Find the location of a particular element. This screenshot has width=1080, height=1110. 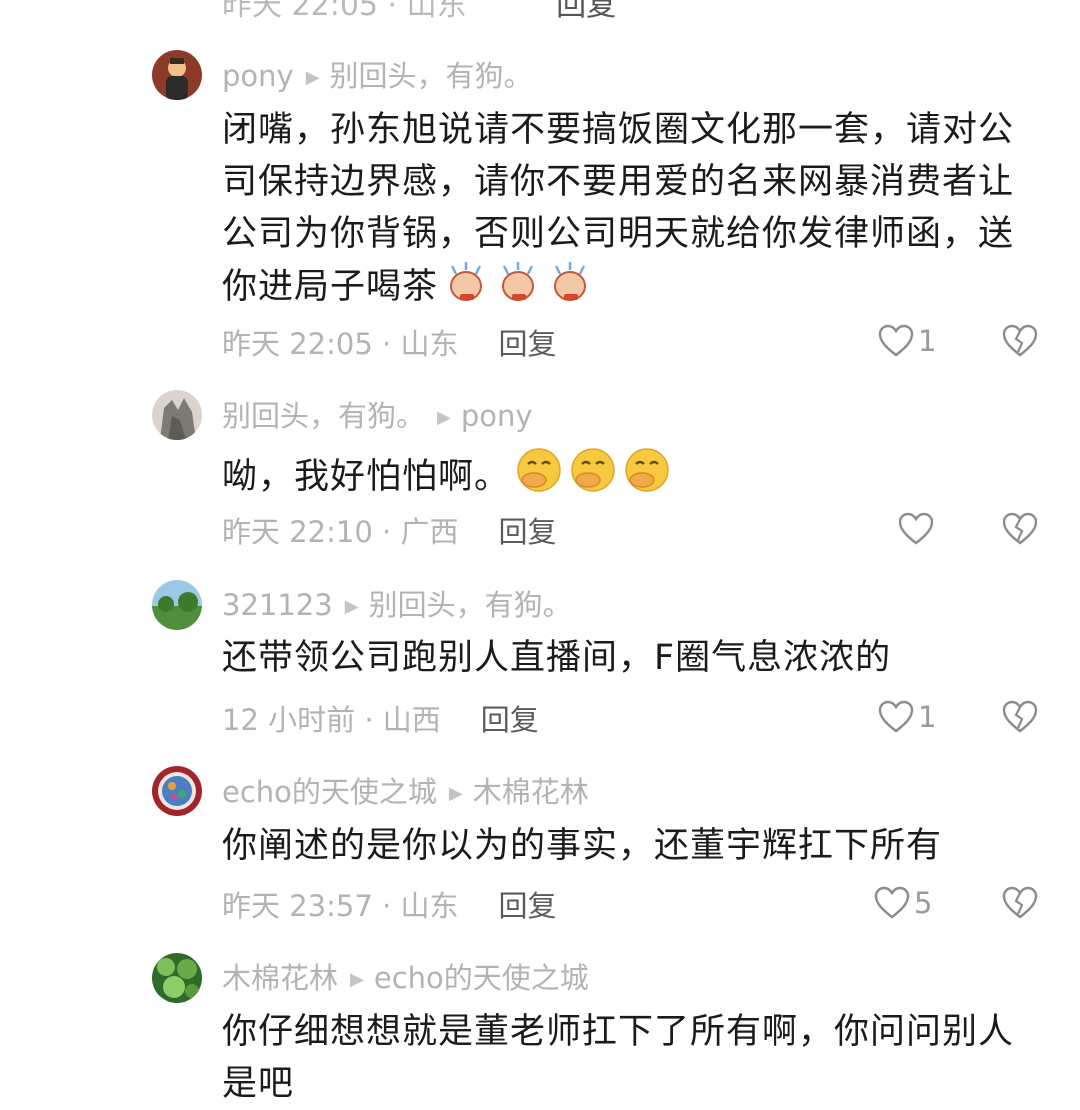

comment-text: 还带领公司跑别人直播间，F圈气息浓浓的 is located at coordinates (628, 658).